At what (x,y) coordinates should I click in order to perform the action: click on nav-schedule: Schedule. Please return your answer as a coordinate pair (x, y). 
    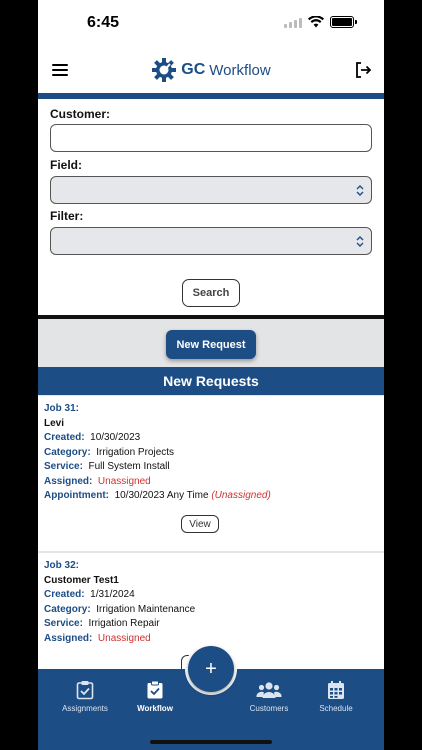
    Looking at the image, I should click on (336, 696).